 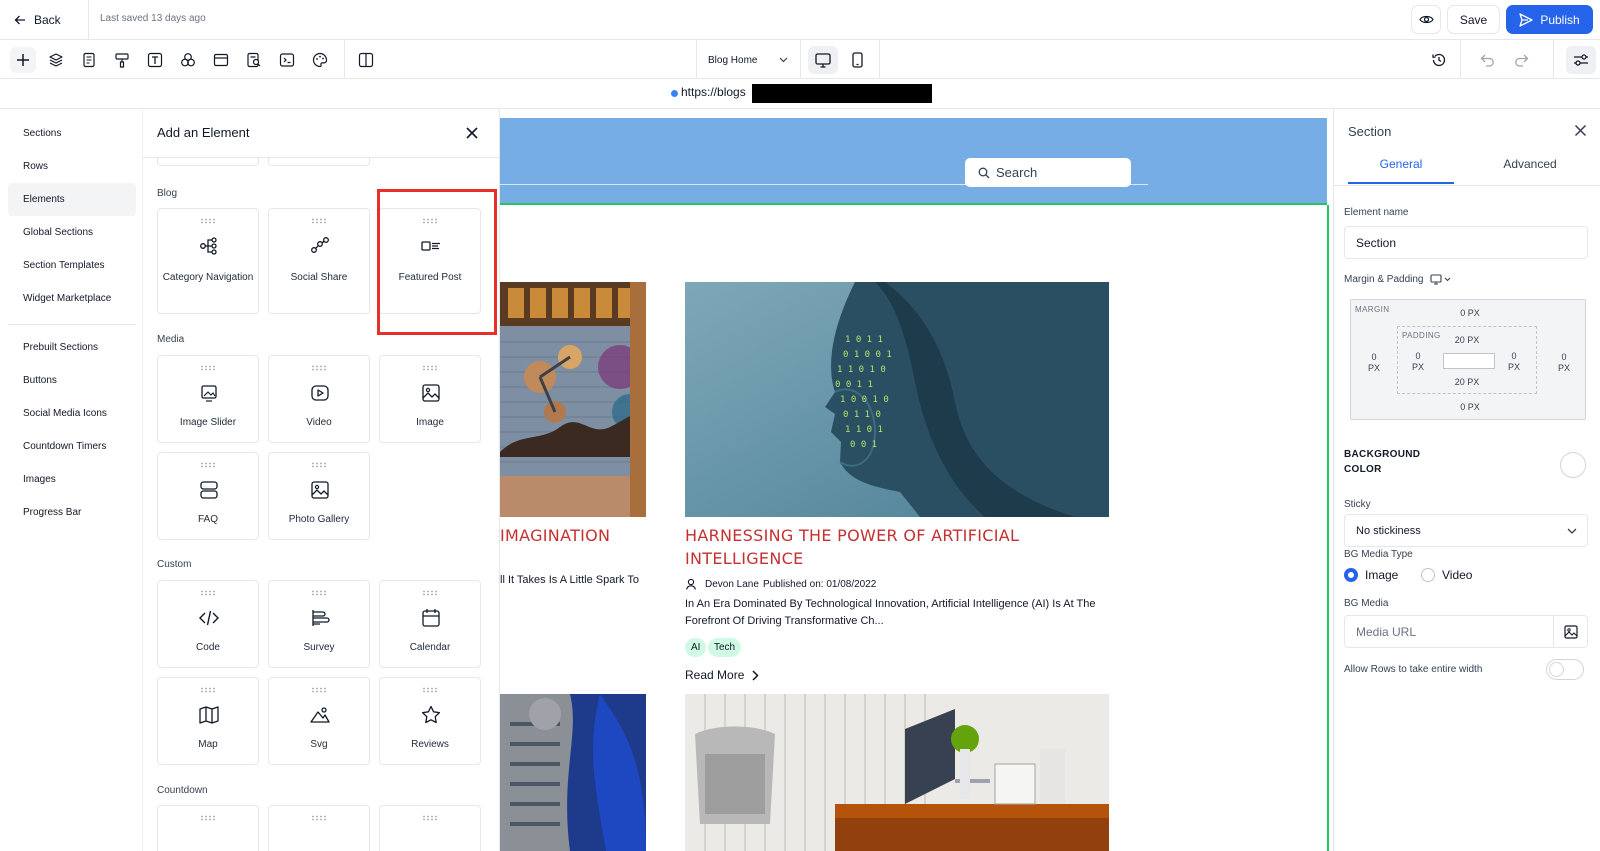 I want to click on post-tag: AI, so click(x=696, y=647).